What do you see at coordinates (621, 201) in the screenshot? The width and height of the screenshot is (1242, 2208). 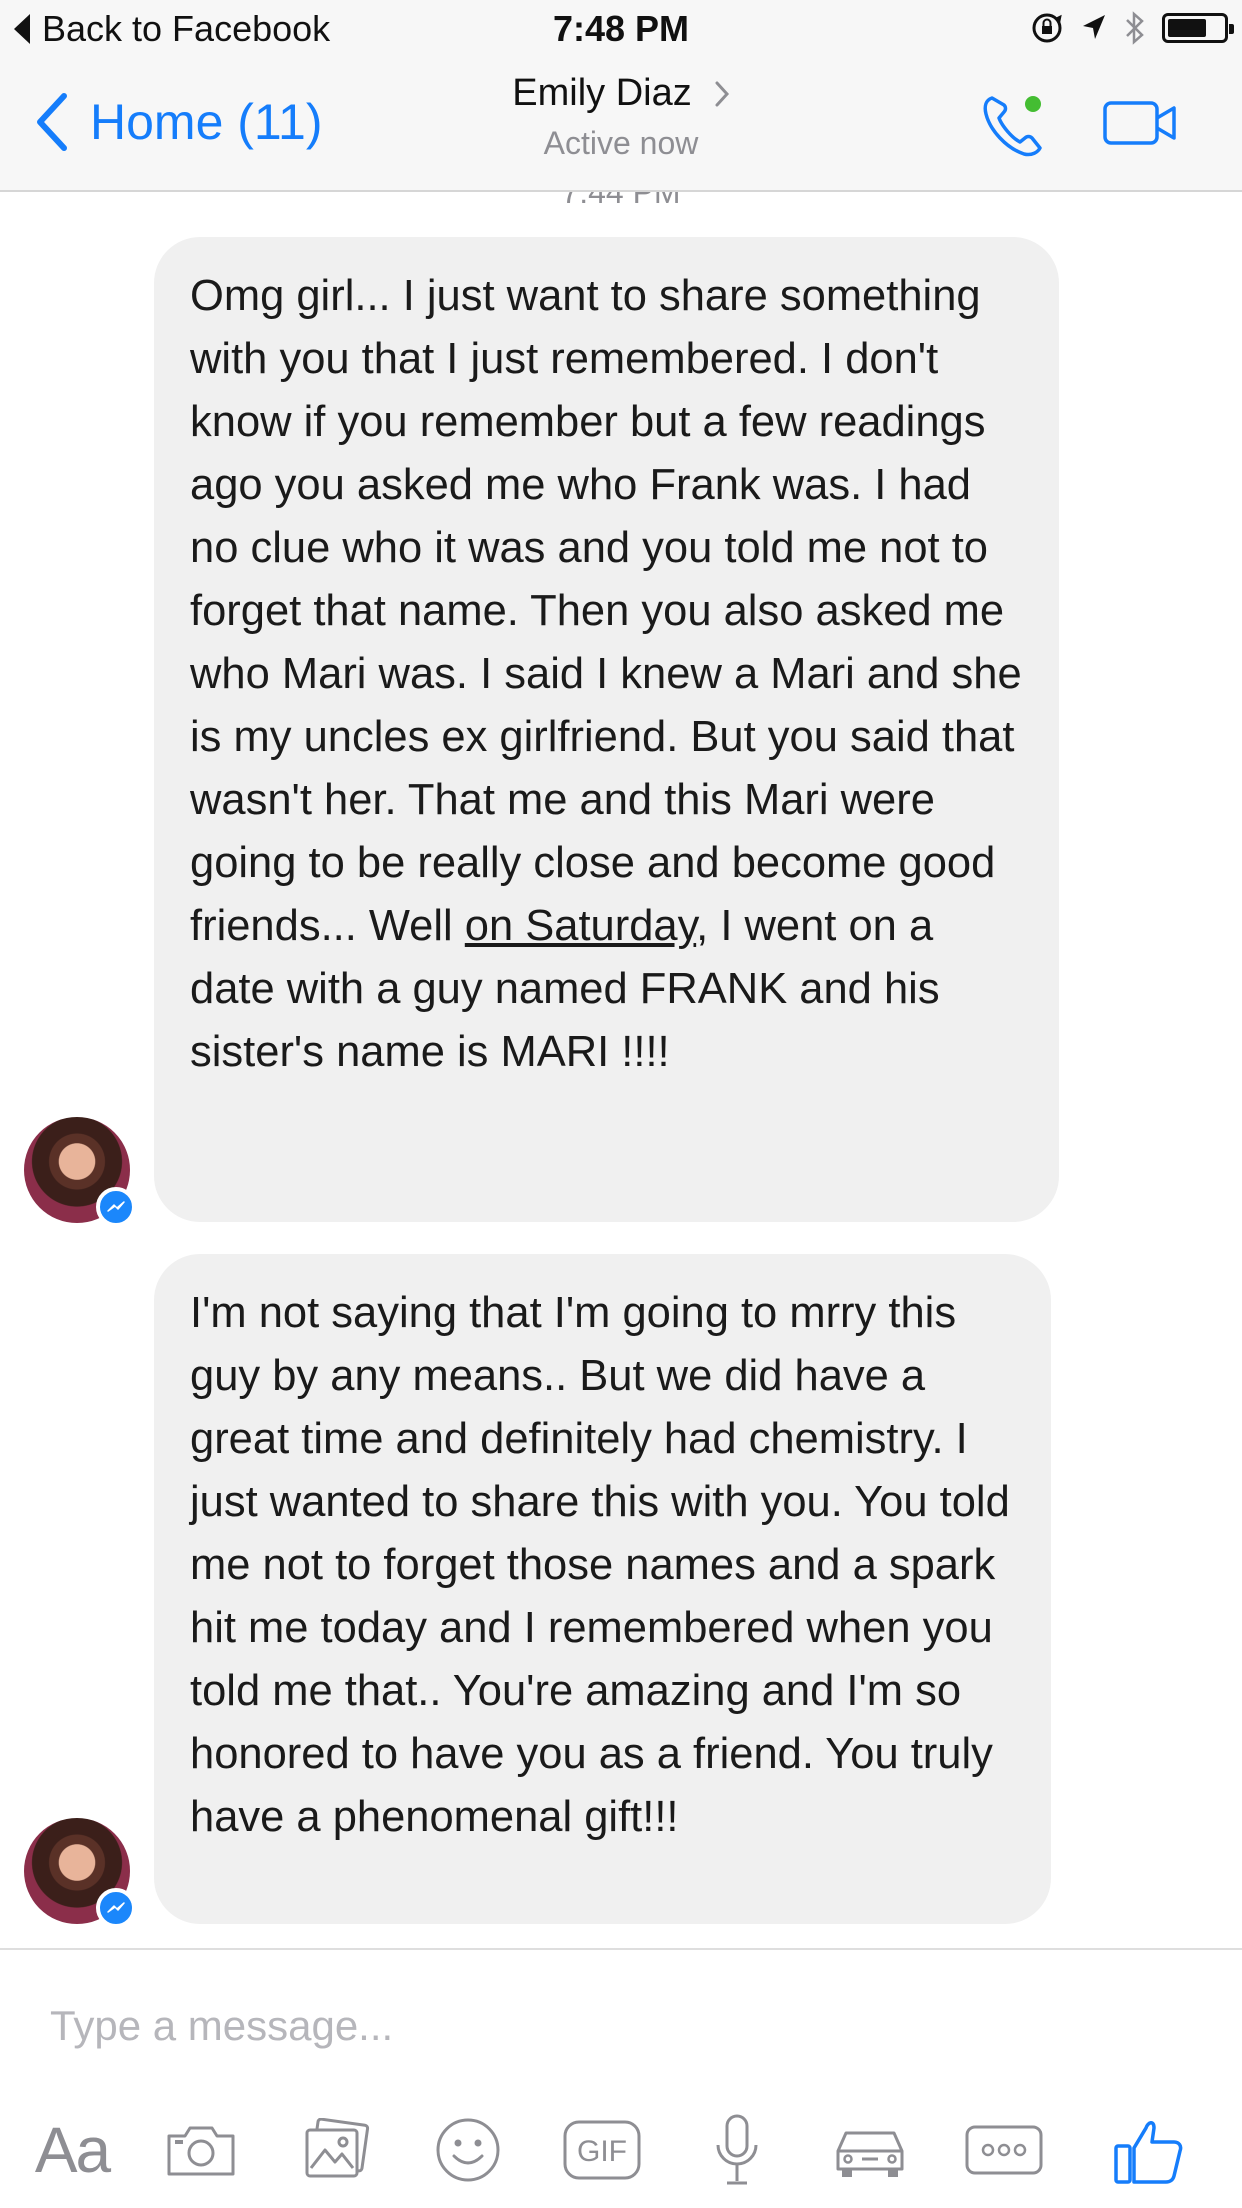 I see `message-timestamp: 7:44 PM` at bounding box center [621, 201].